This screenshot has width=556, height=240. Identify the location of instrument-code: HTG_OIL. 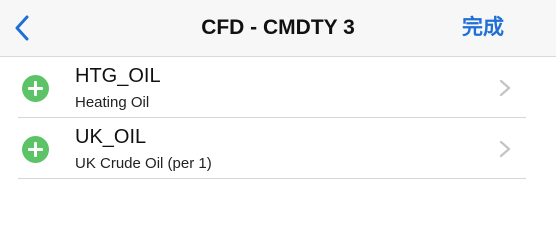
(118, 76).